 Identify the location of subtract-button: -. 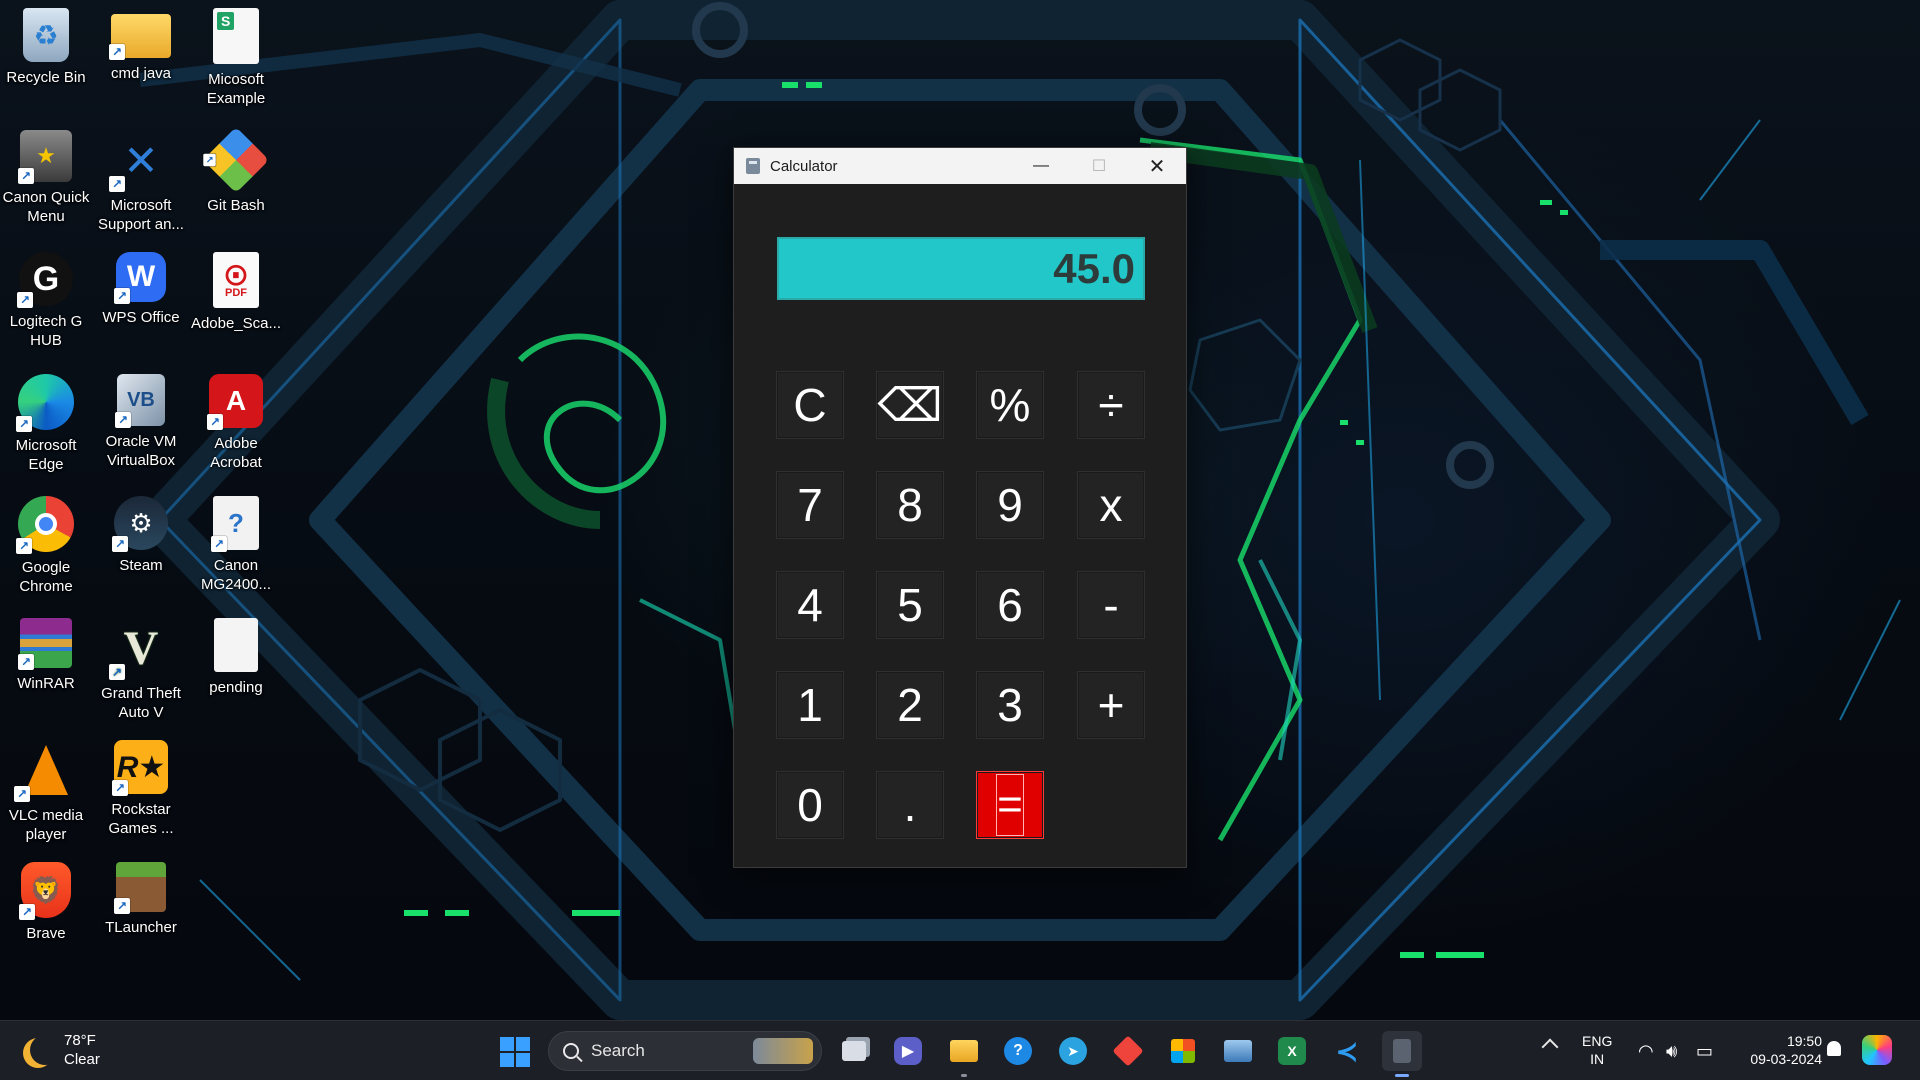
(1111, 605).